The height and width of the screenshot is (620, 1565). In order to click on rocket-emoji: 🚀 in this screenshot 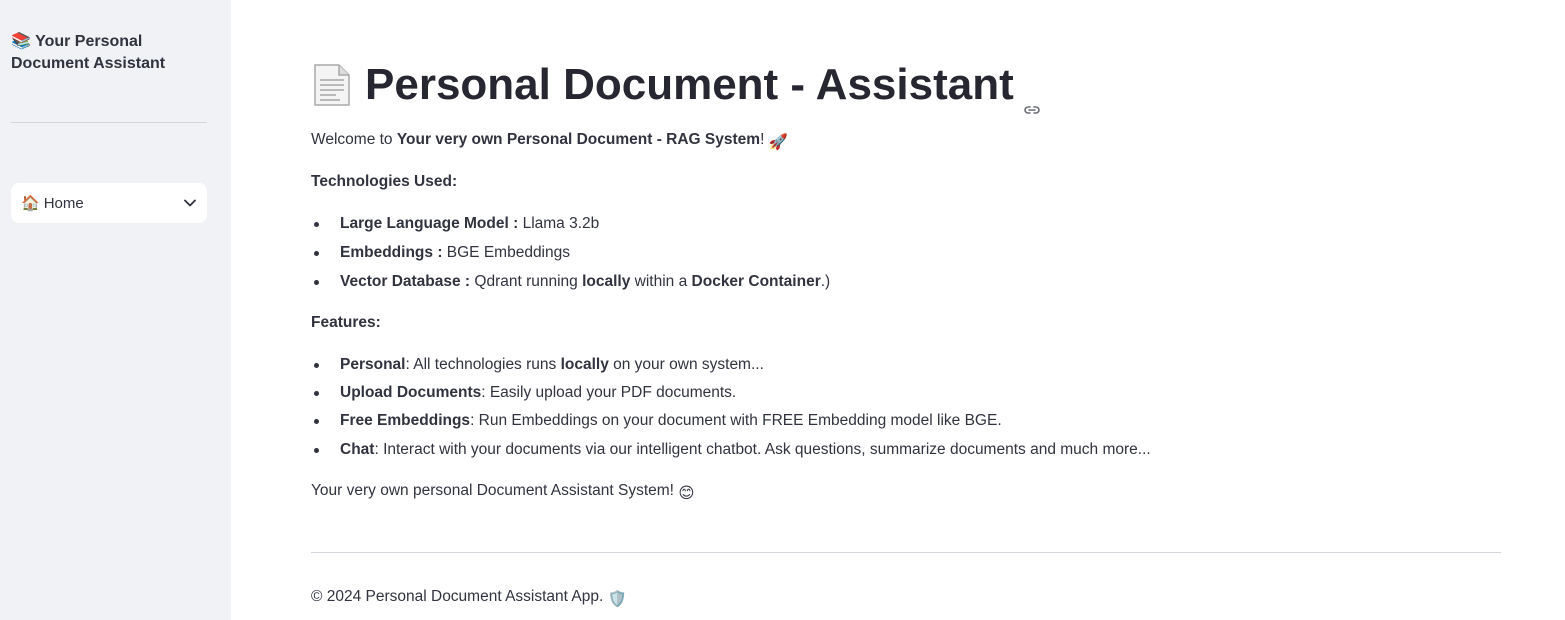, I will do `click(778, 142)`.